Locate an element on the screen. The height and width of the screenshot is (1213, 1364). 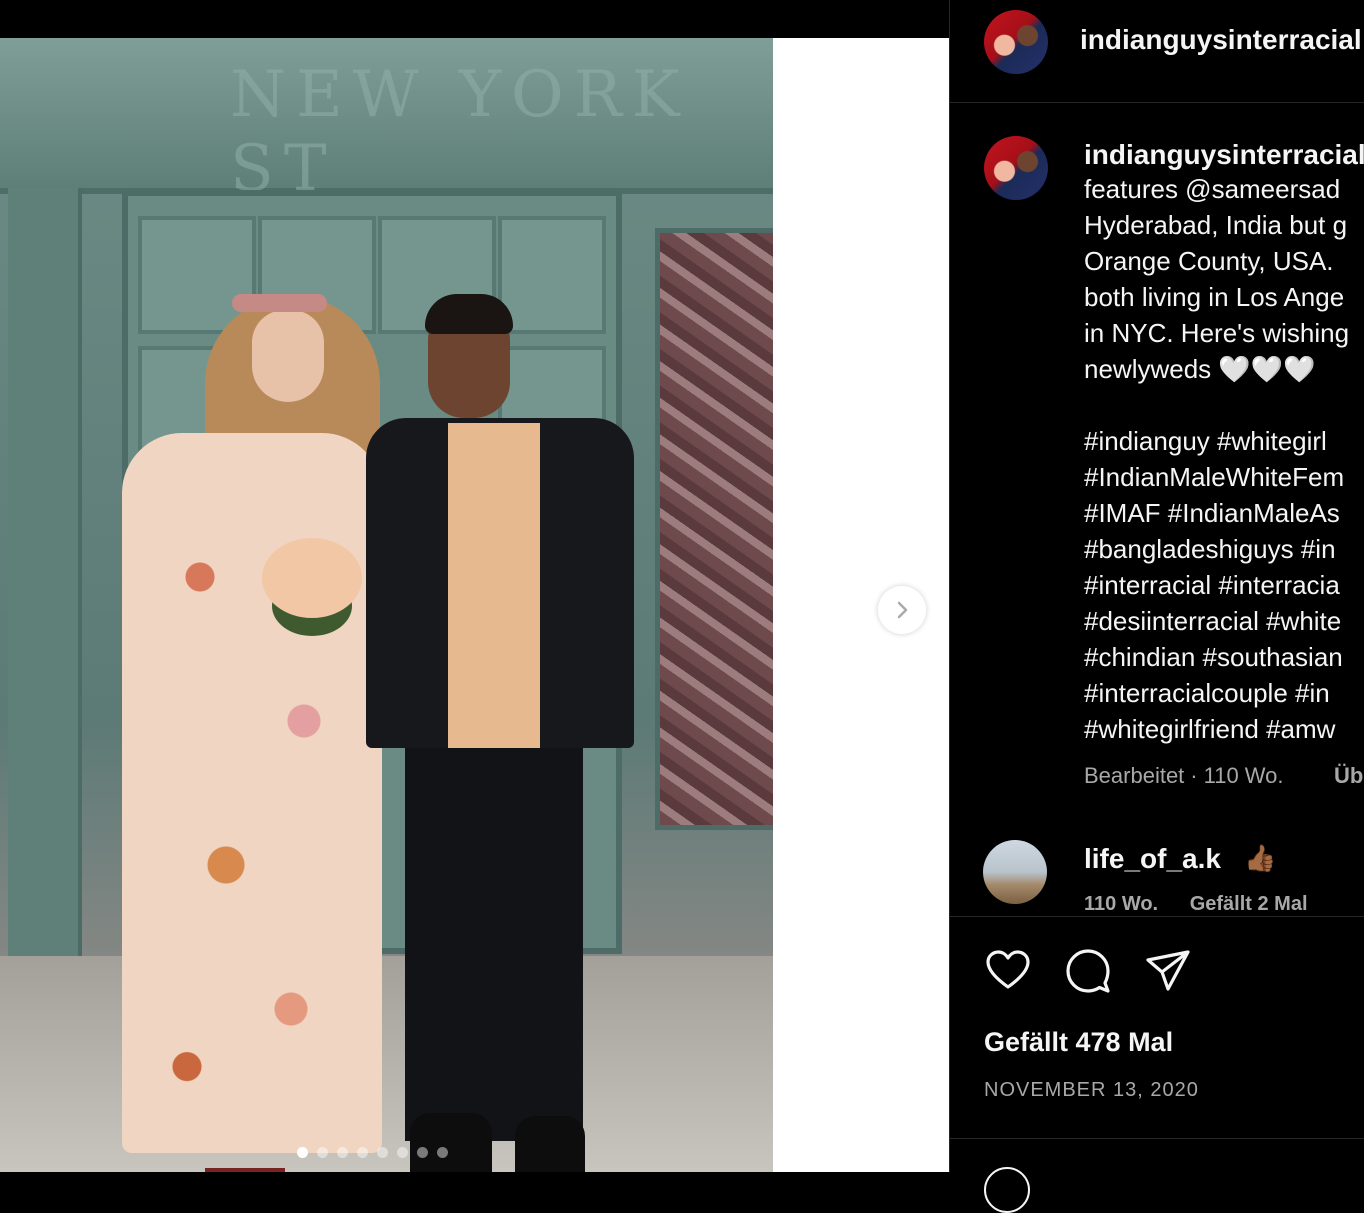
marble-plaque is located at coordinates (714, 529).